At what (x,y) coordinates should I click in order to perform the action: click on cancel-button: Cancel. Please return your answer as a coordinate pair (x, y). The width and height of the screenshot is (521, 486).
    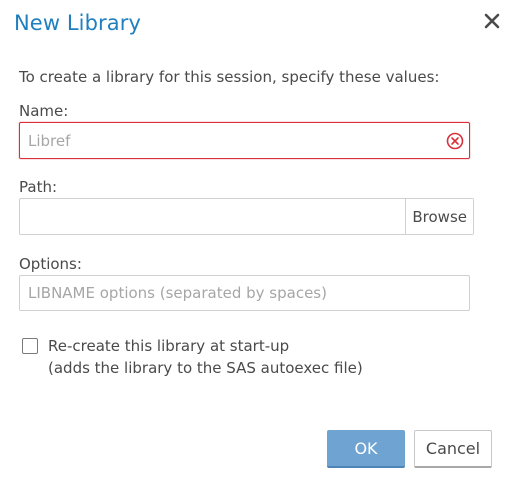
    Looking at the image, I should click on (453, 449).